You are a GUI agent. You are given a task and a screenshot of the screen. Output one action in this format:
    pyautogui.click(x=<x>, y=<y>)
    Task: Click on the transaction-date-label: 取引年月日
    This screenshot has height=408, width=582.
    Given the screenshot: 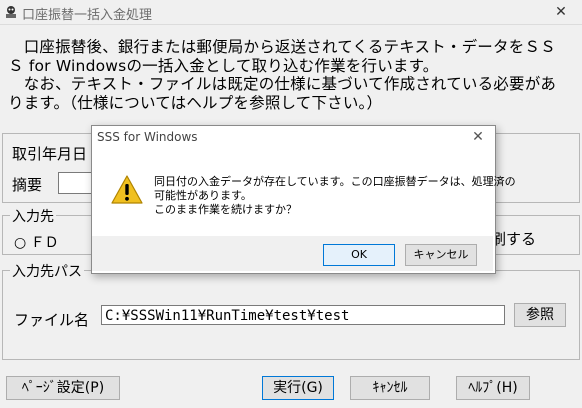 What is the action you would take?
    pyautogui.click(x=50, y=154)
    